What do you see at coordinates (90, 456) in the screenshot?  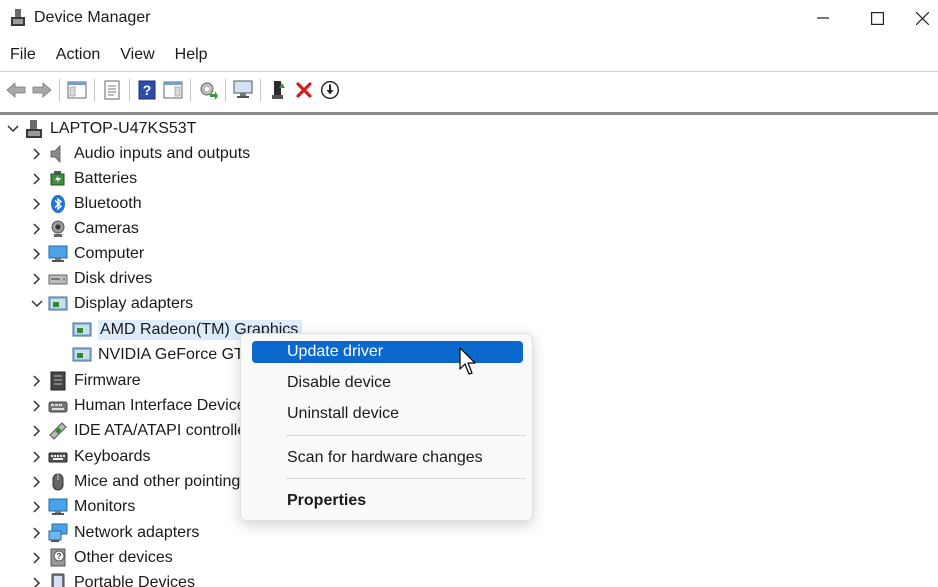 I see `tree-item-keyboards: Keyboards` at bounding box center [90, 456].